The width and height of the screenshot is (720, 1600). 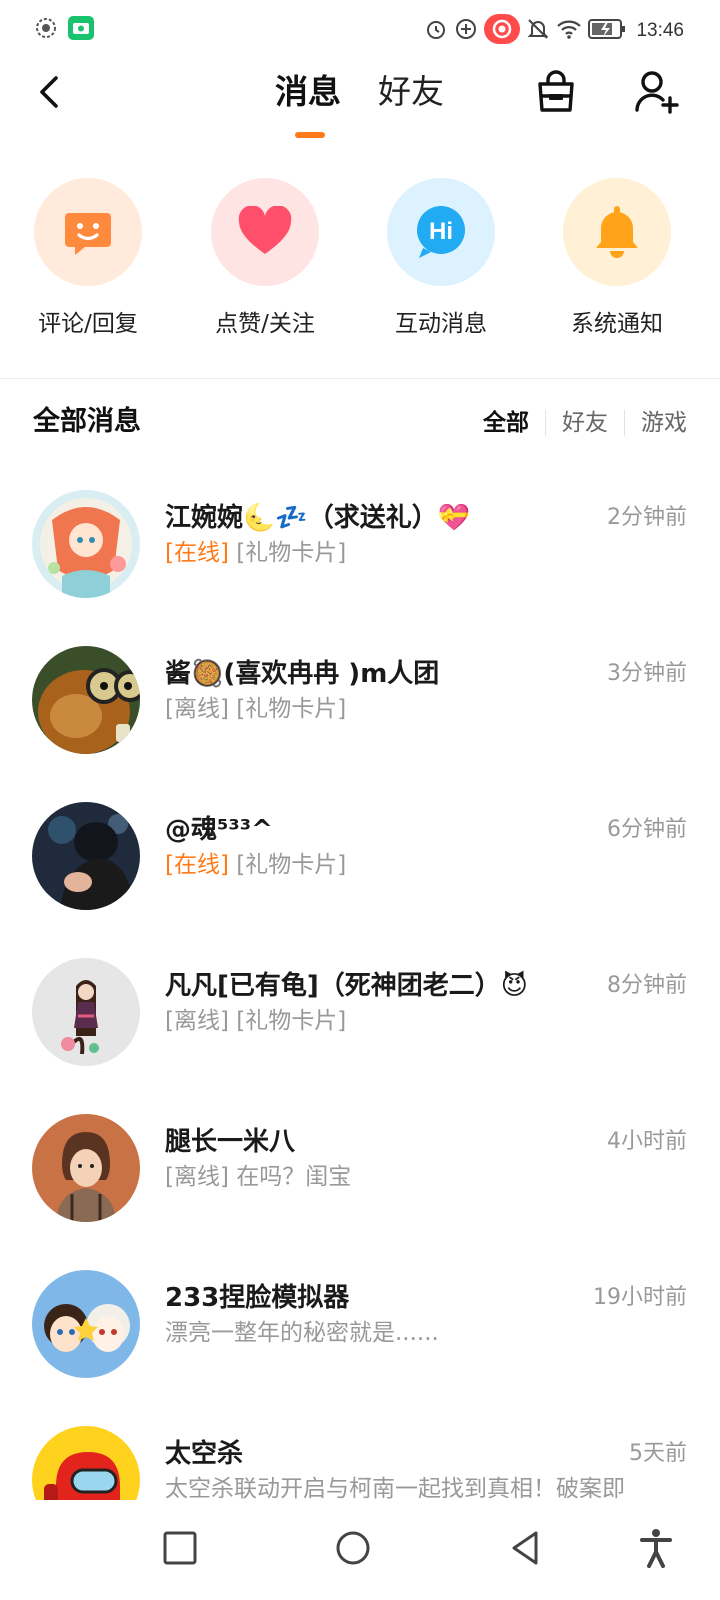 What do you see at coordinates (585, 423) in the screenshot?
I see `filter-friends: 好友` at bounding box center [585, 423].